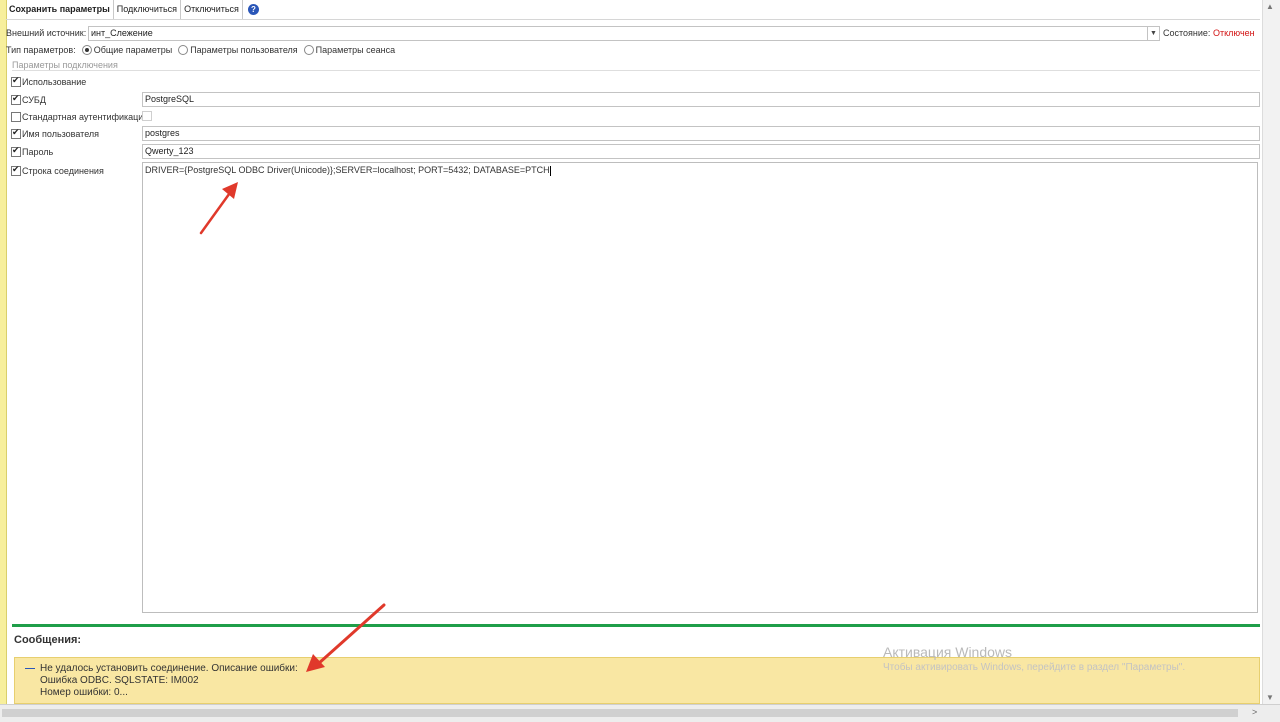  Describe the element at coordinates (16, 81) in the screenshot. I see `usage-checkbox` at that location.